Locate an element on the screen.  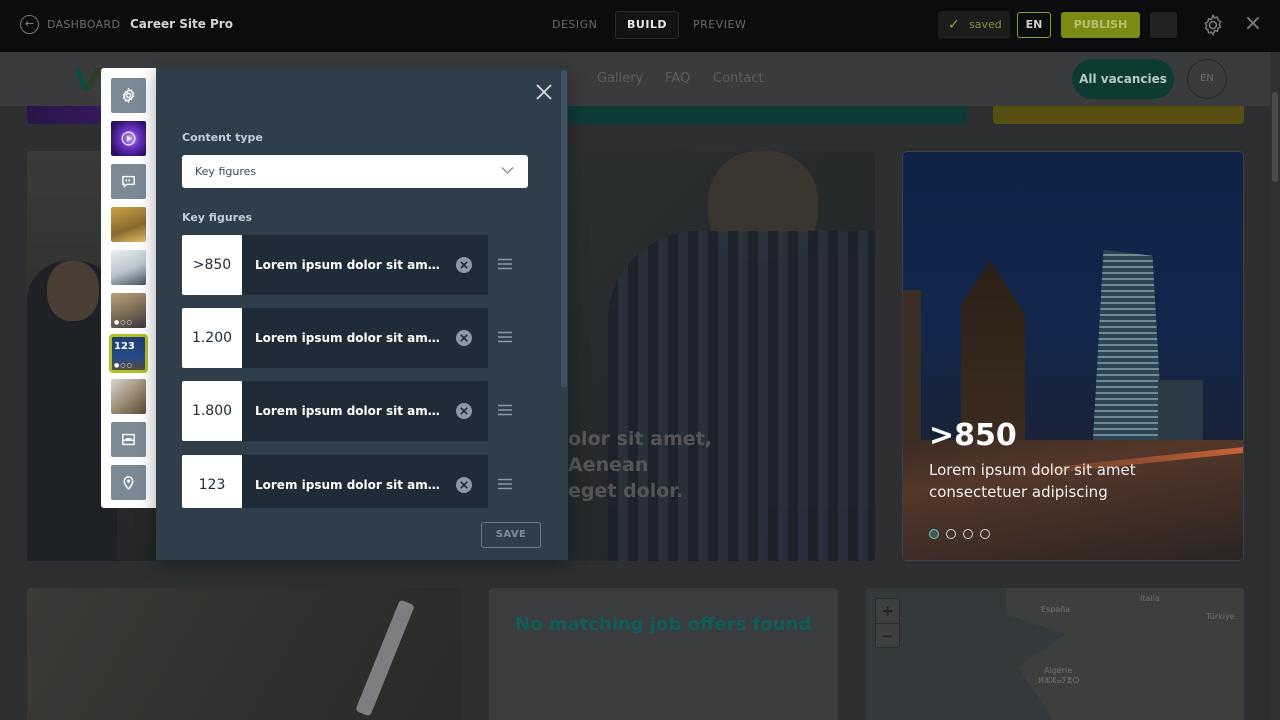
slider-pagination is located at coordinates (963, 531).